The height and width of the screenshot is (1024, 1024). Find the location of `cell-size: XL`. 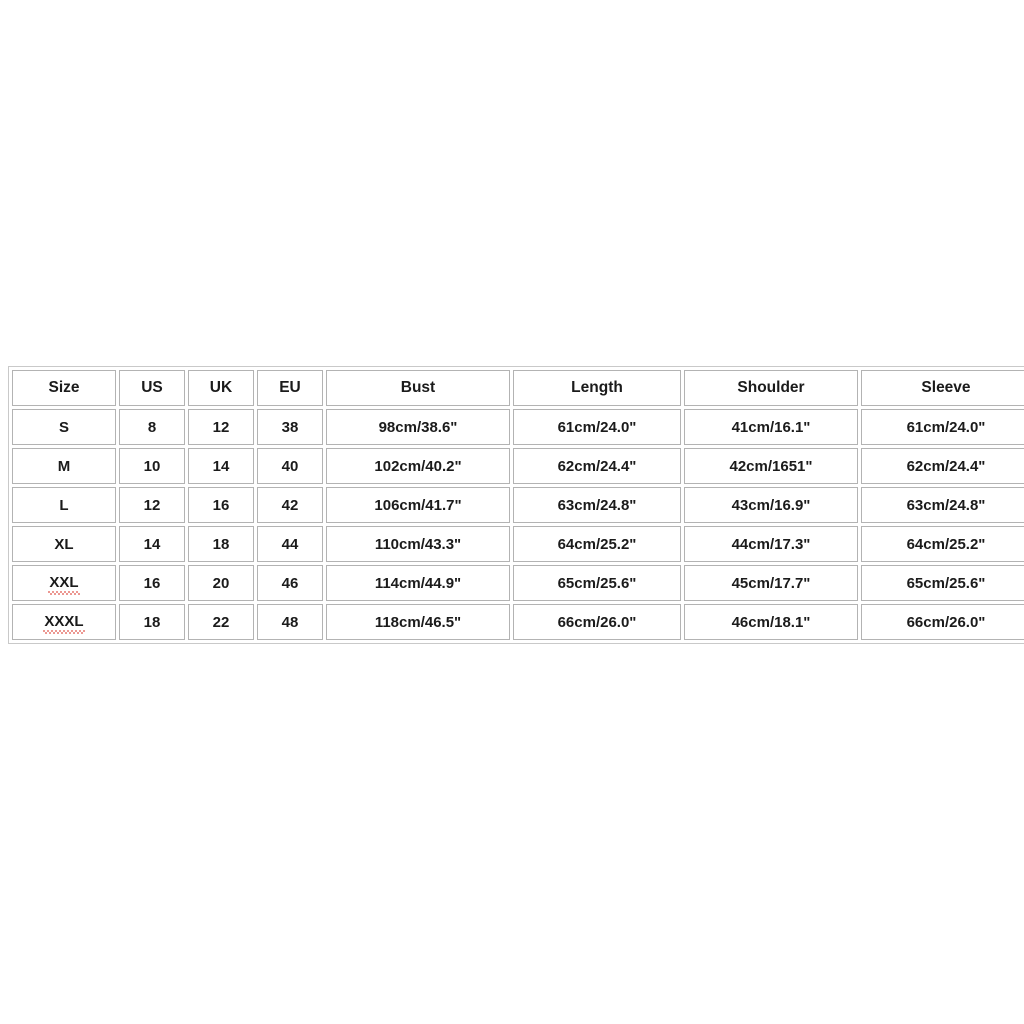

cell-size: XL is located at coordinates (64, 544).